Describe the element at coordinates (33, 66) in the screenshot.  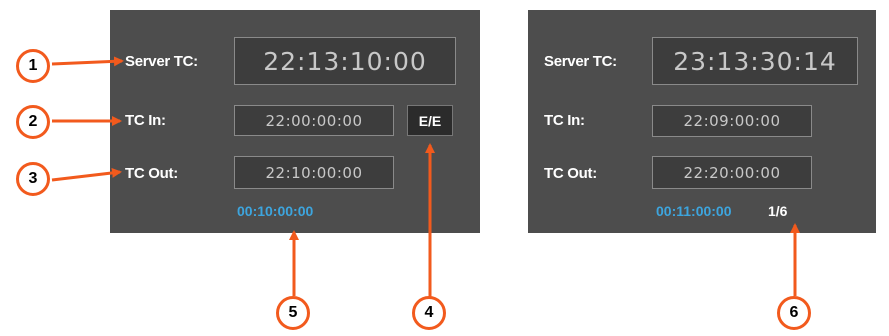
I see `callout-1: 1` at that location.